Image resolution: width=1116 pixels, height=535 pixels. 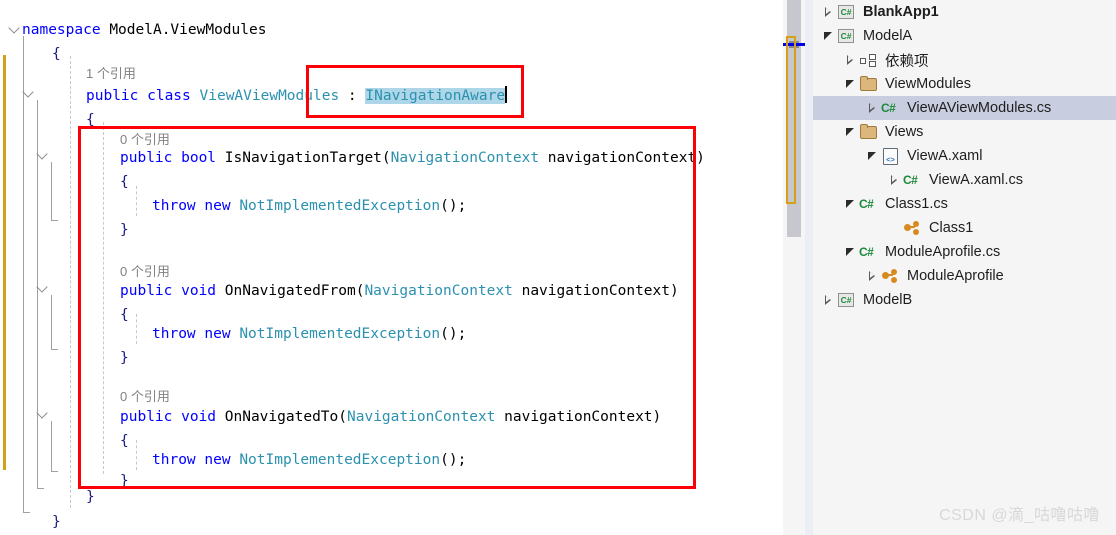 What do you see at coordinates (951, 228) in the screenshot?
I see `tree-item-label: Class1` at bounding box center [951, 228].